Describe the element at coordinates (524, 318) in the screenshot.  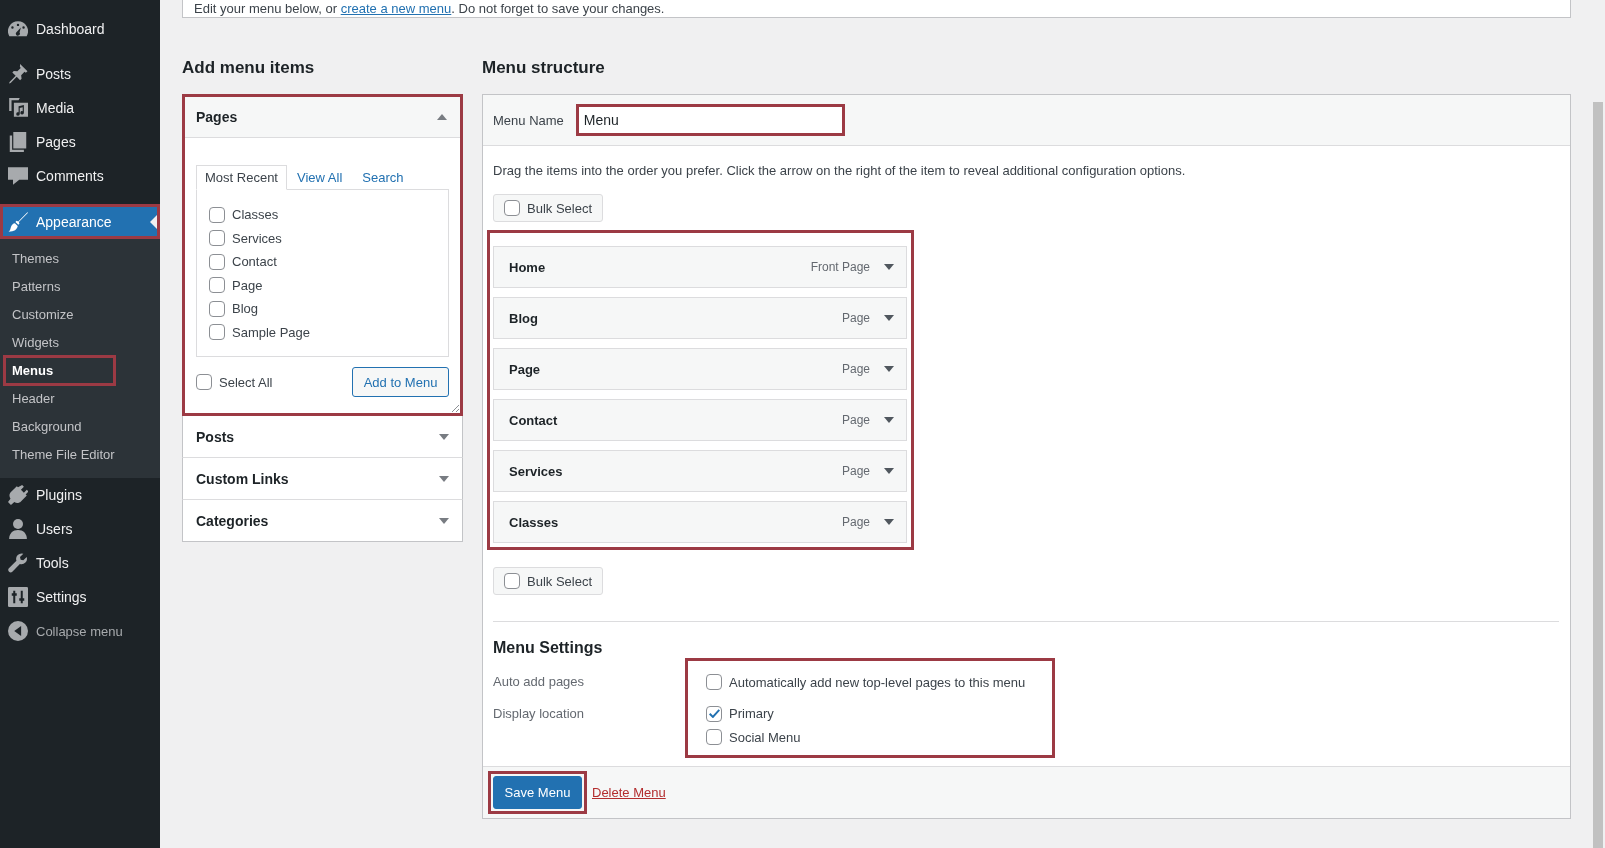
I see `menu-item-title: Blog` at that location.